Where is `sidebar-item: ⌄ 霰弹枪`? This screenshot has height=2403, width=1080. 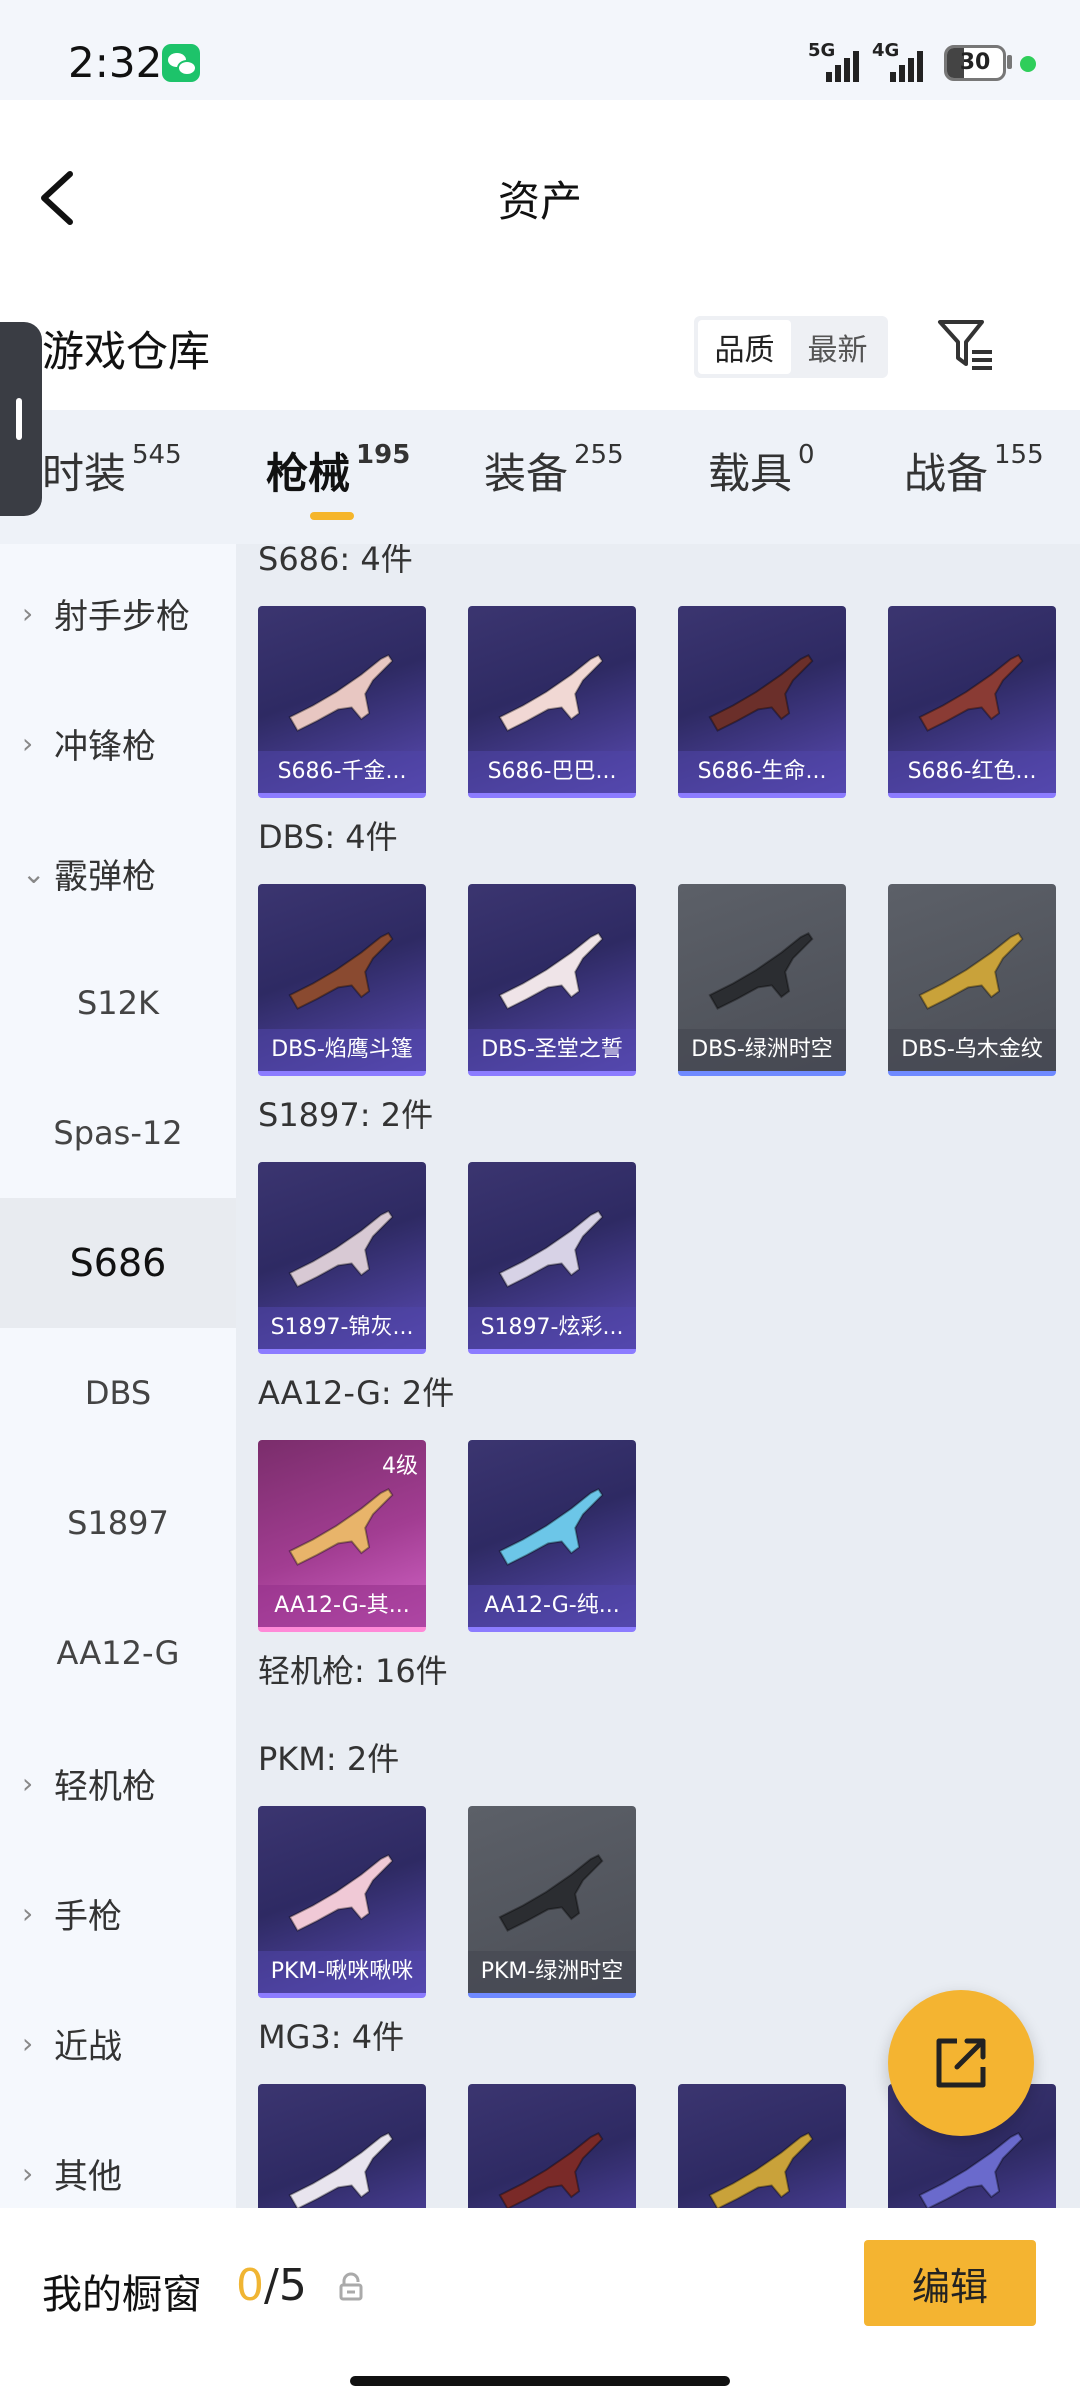 sidebar-item: ⌄ 霰弹枪 is located at coordinates (118, 873).